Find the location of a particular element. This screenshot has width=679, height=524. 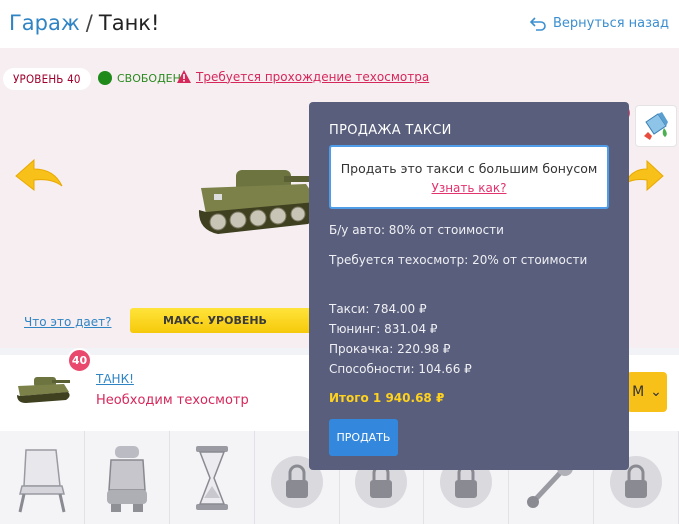

hourglass-icon is located at coordinates (211, 477).